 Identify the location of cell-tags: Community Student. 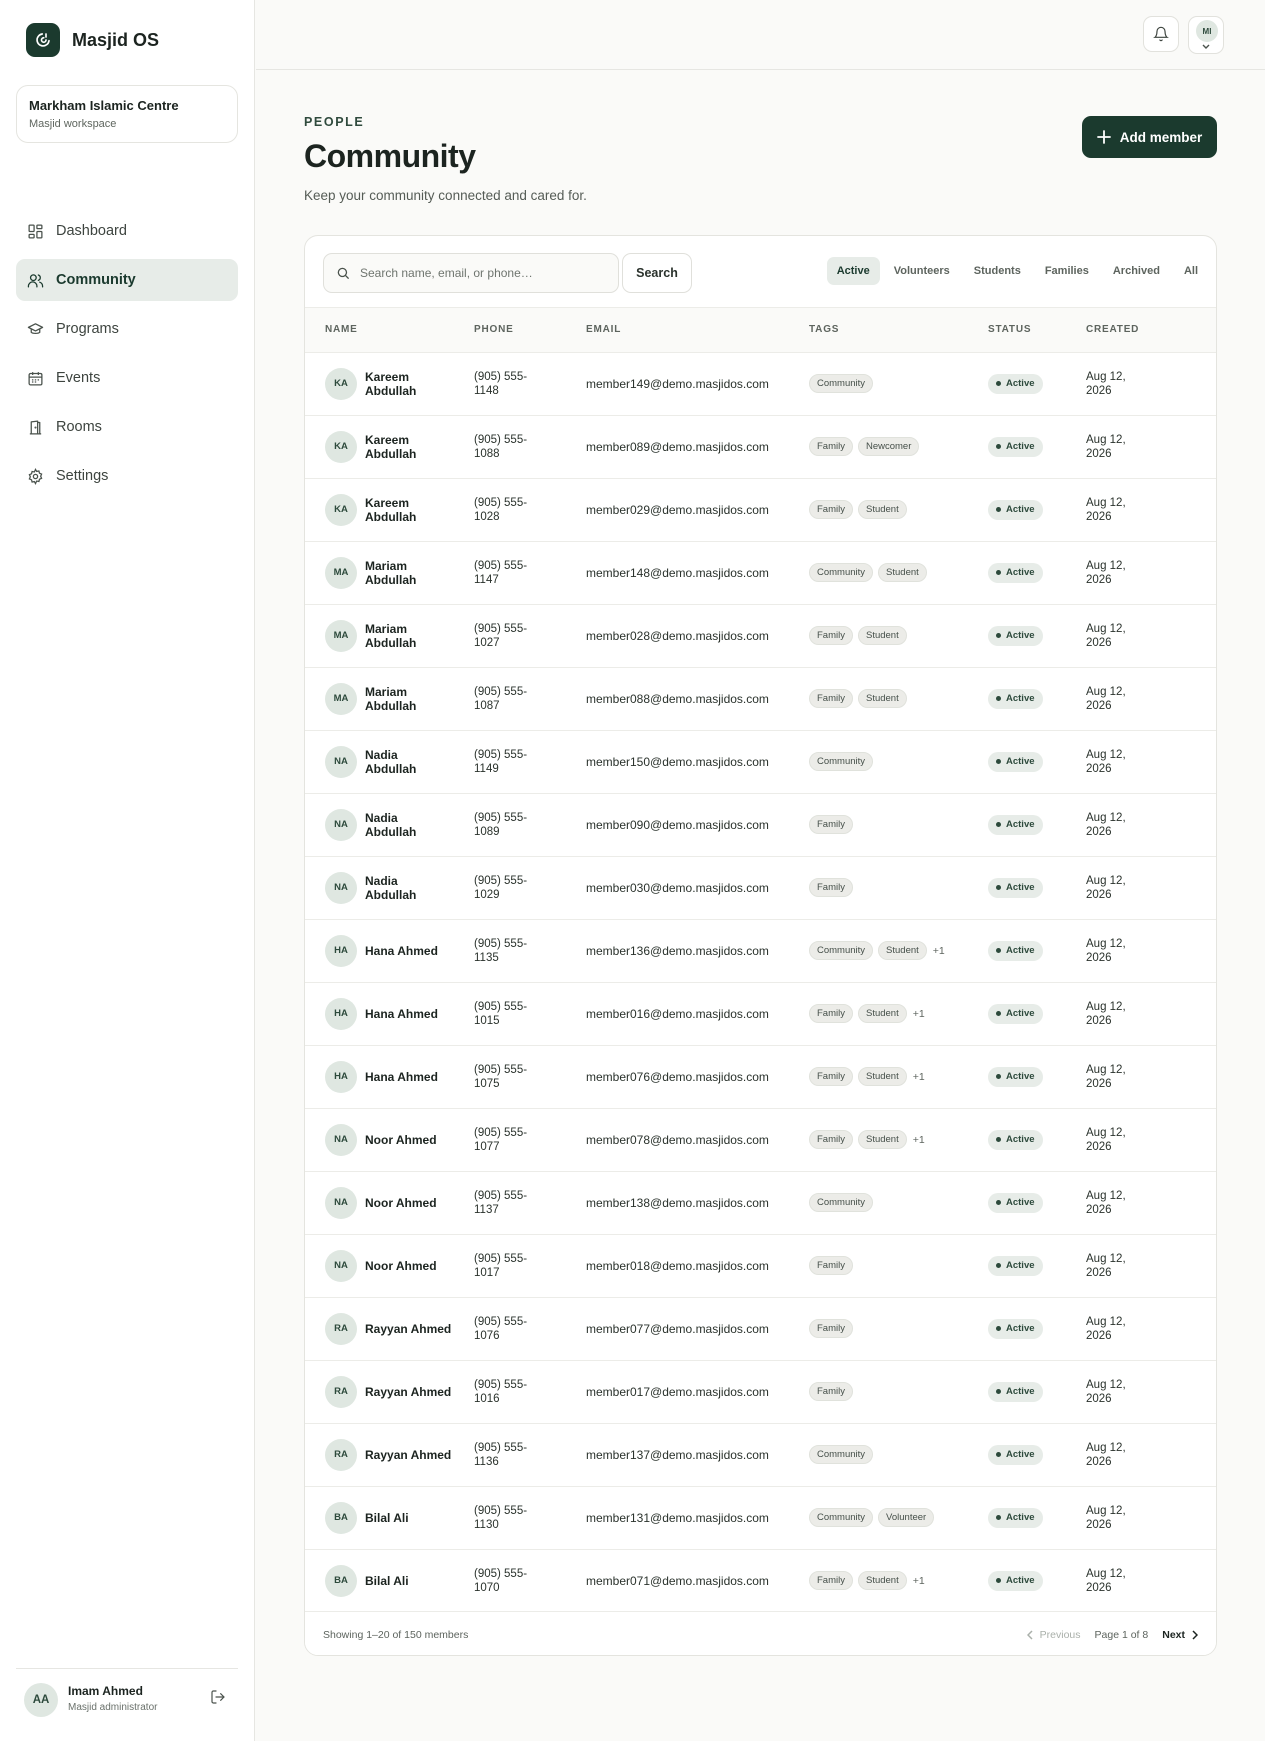
(898, 572).